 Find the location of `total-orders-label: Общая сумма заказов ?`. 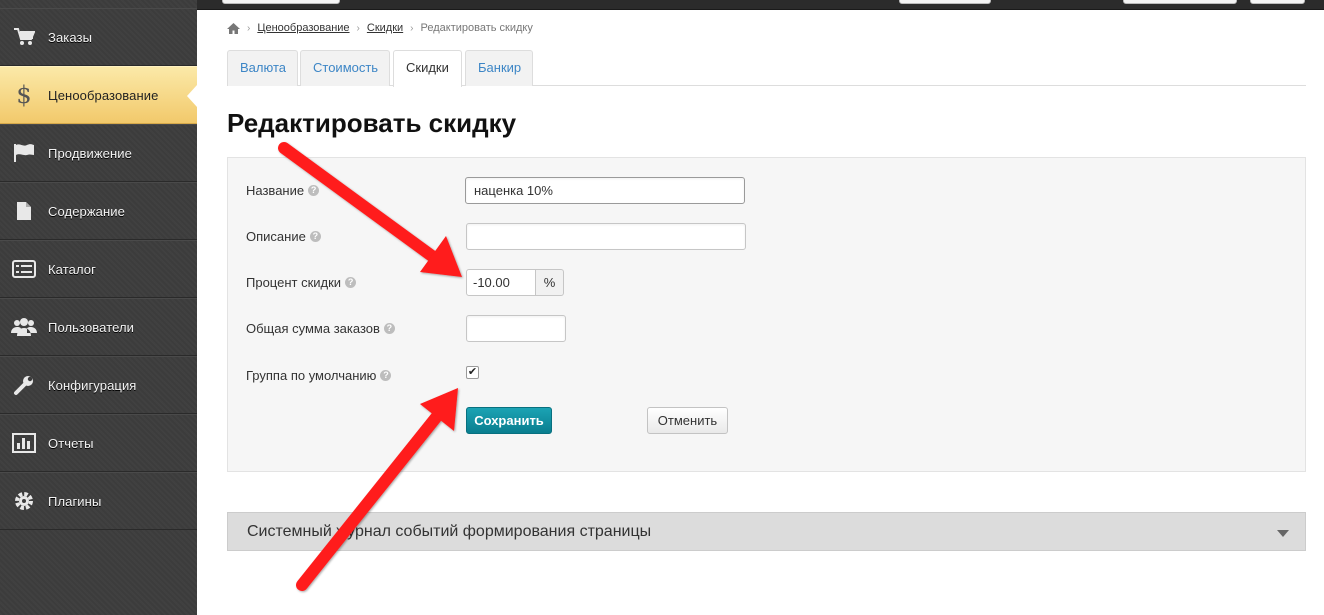

total-orders-label: Общая сумма заказов ? is located at coordinates (320, 328).